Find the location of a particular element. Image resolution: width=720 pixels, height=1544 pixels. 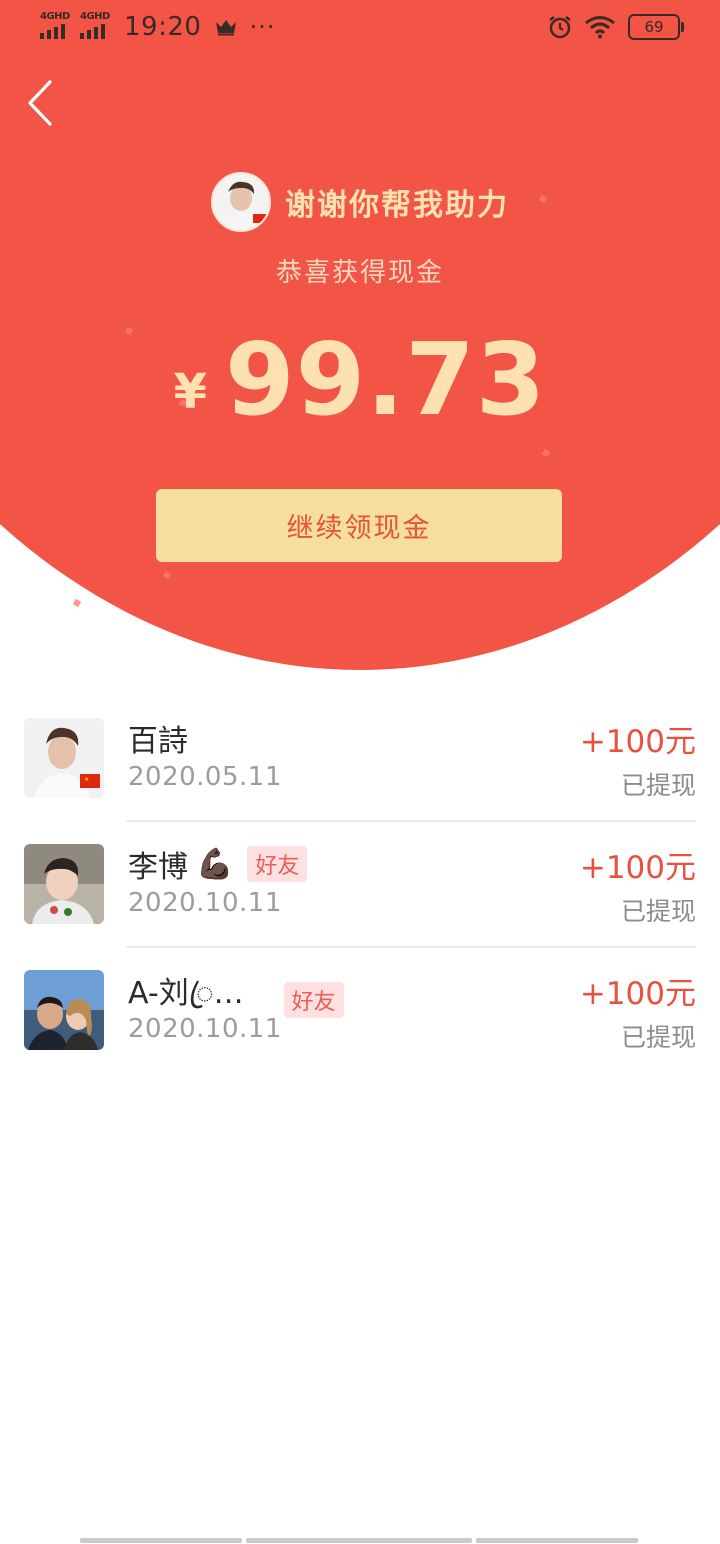

status-left: 4GHD 4GHD 19:20 ··· is located at coordinates (158, 26).